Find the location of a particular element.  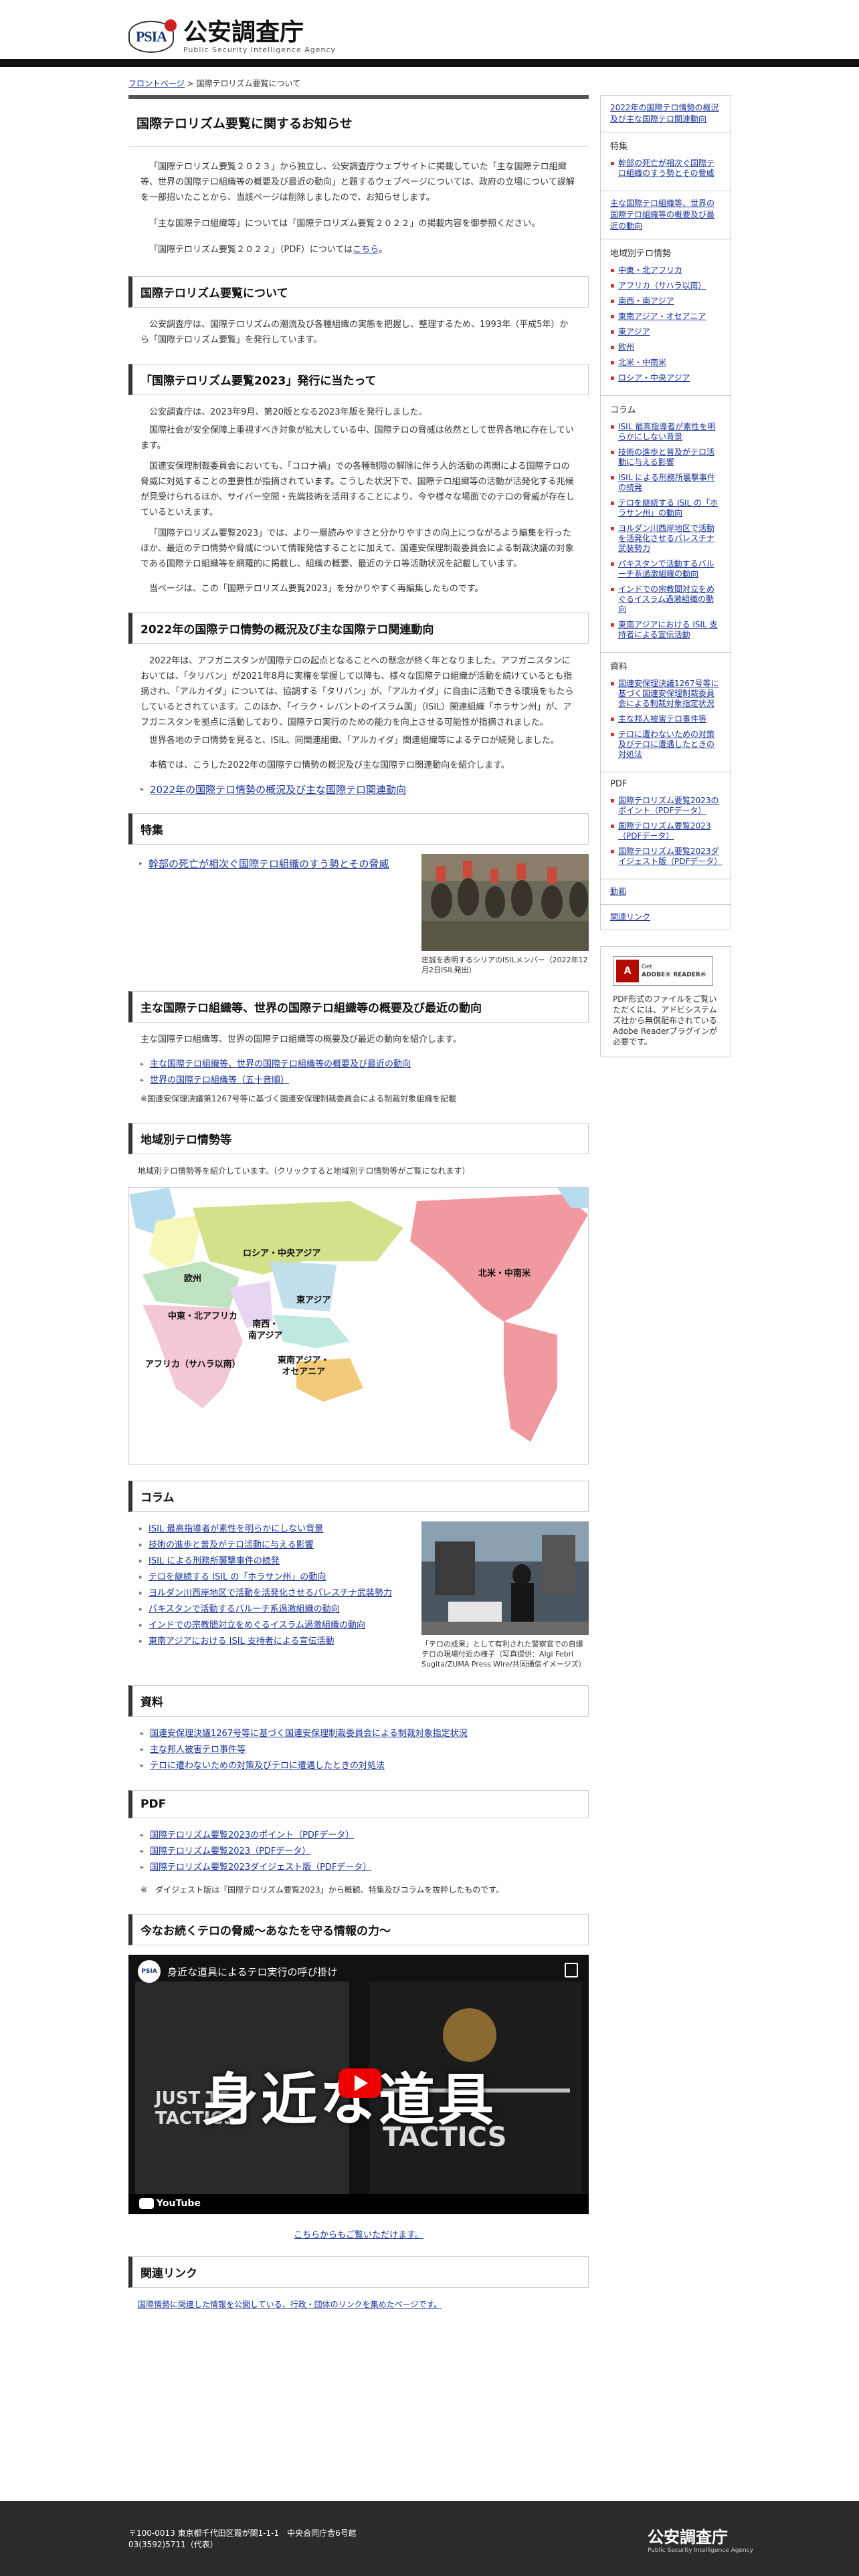

sidebar-section-top: 2022年の国際テロ情勢の概況及び主な国際テロ関連動向 is located at coordinates (666, 114).